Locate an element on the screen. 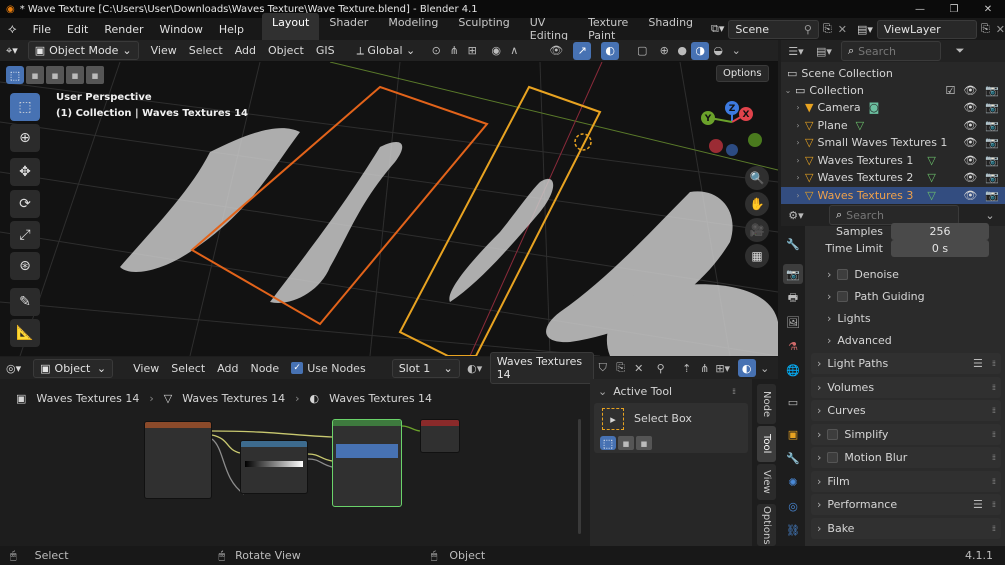 This screenshot has height=565, width=1005. filter-icon: ⏷ is located at coordinates (960, 51).